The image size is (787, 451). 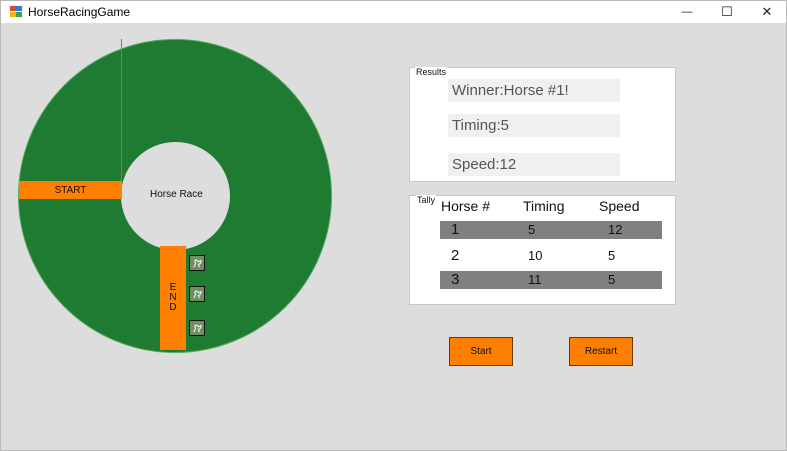 I want to click on tally-cell-horse: 3, so click(x=455, y=279).